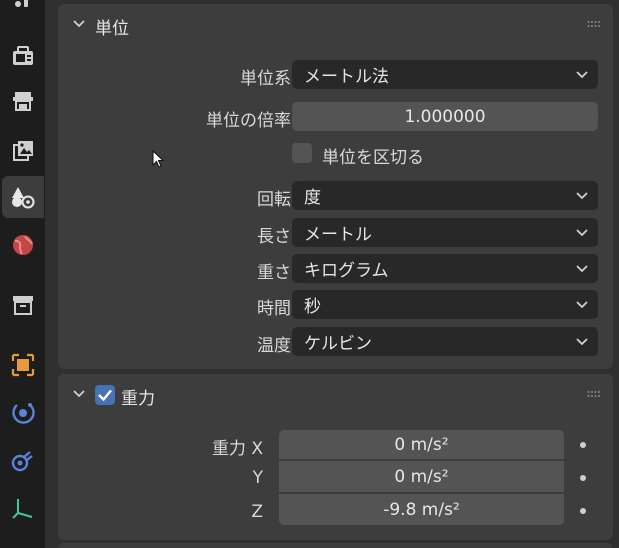 This screenshot has height=548, width=619. What do you see at coordinates (445, 74) in the screenshot?
I see `unit-system-dropdown: メートル法` at bounding box center [445, 74].